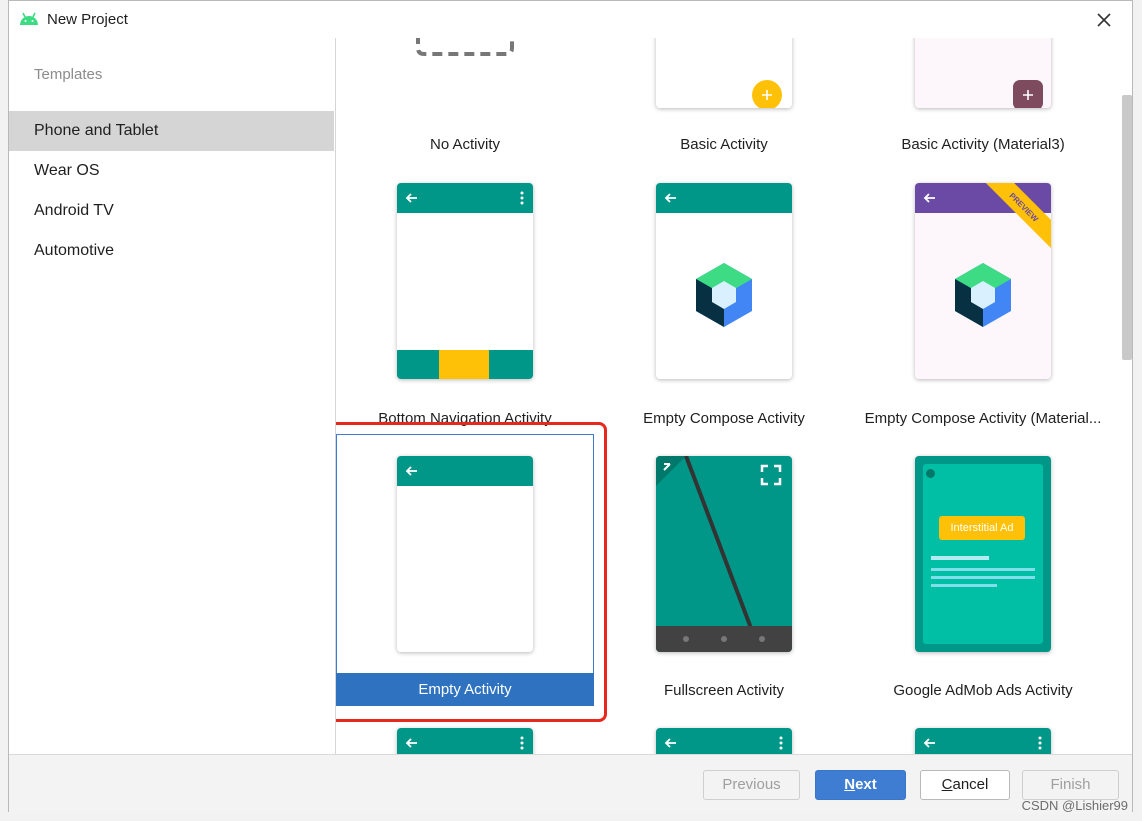 This screenshot has width=1142, height=821. I want to click on bottom-nav-bar, so click(465, 364).